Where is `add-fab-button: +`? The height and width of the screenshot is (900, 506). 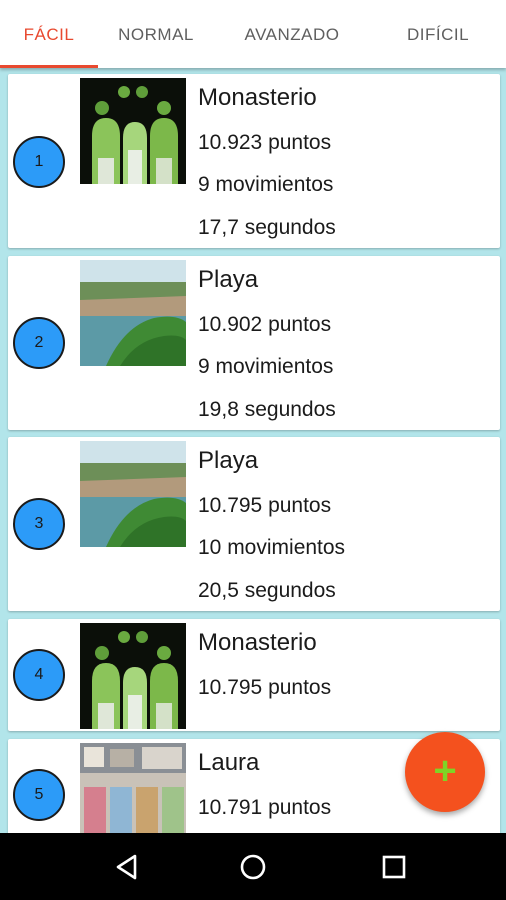 add-fab-button: + is located at coordinates (445, 772).